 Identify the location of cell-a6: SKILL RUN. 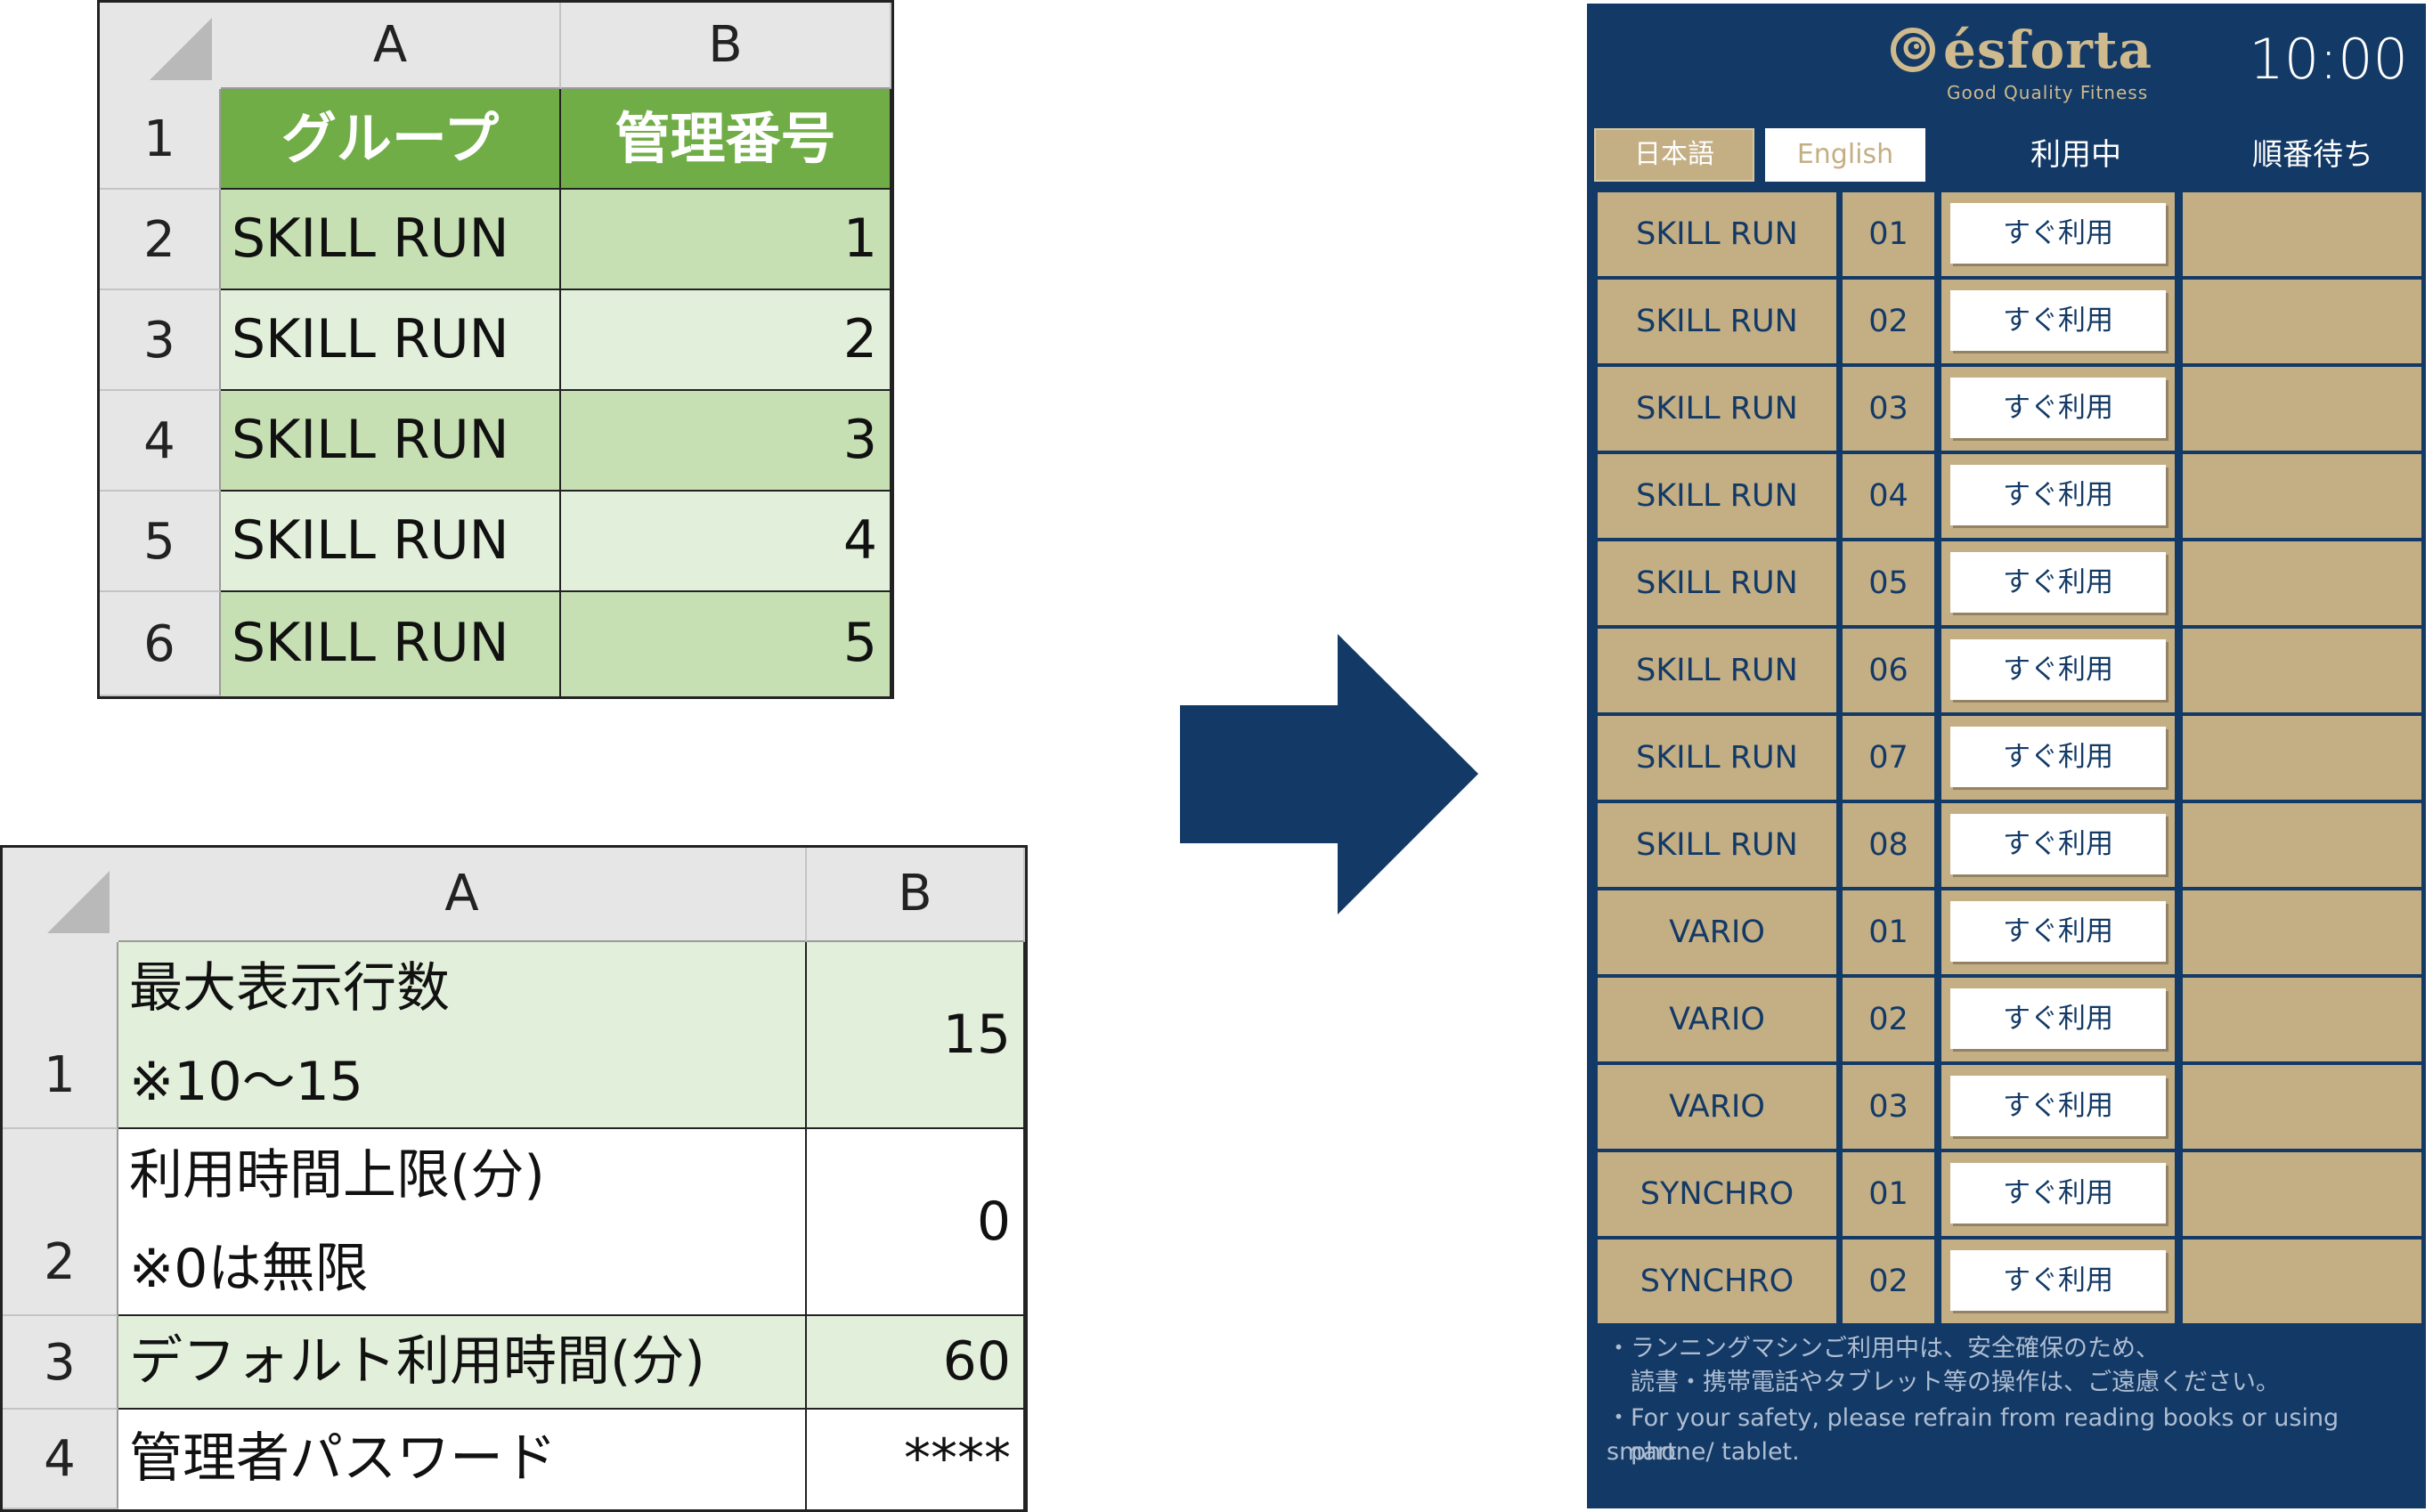
(391, 644).